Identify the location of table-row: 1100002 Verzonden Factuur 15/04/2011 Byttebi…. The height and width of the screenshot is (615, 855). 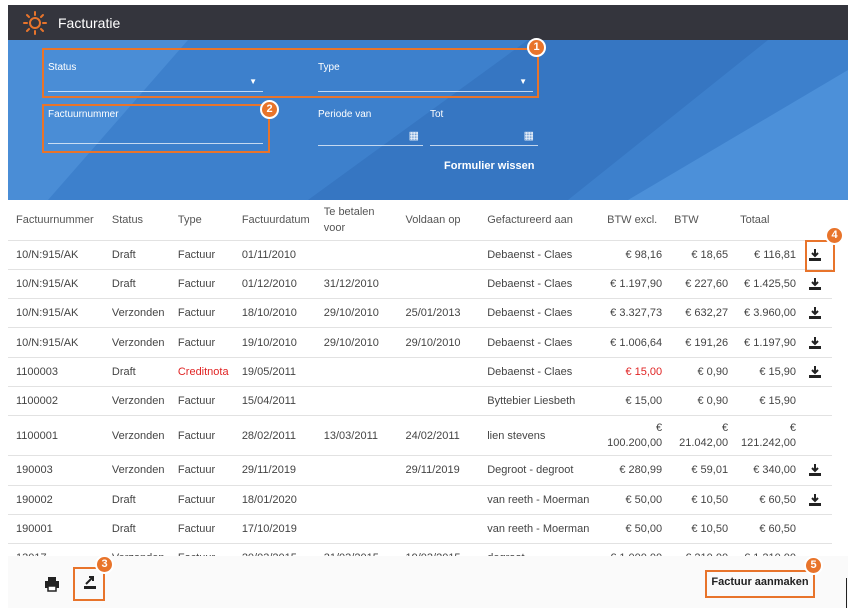
(420, 400).